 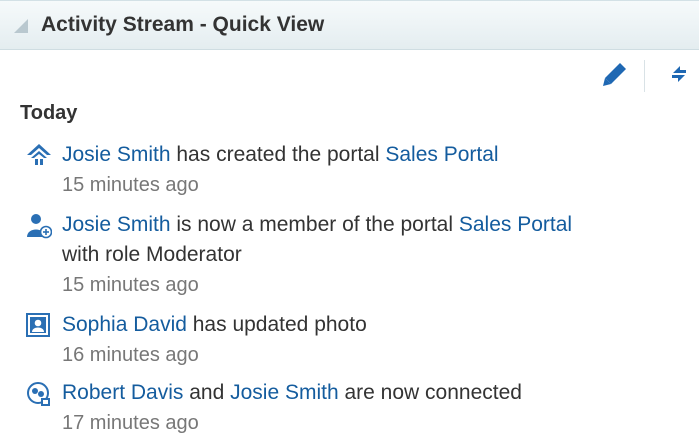 I want to click on activity-text: and, so click(x=207, y=392).